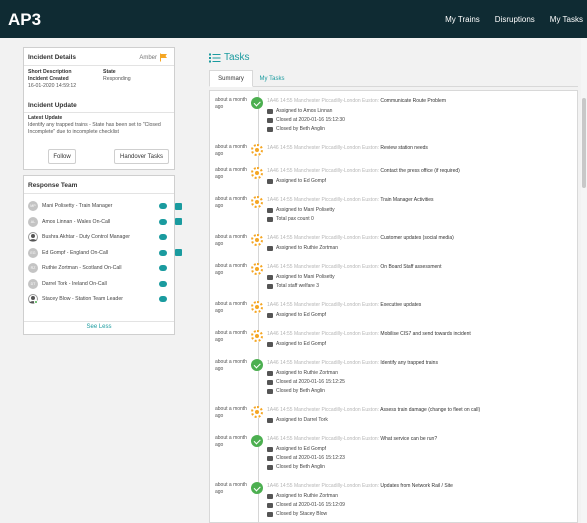  I want to click on task-title: Contact the press office (if required), so click(419, 171).